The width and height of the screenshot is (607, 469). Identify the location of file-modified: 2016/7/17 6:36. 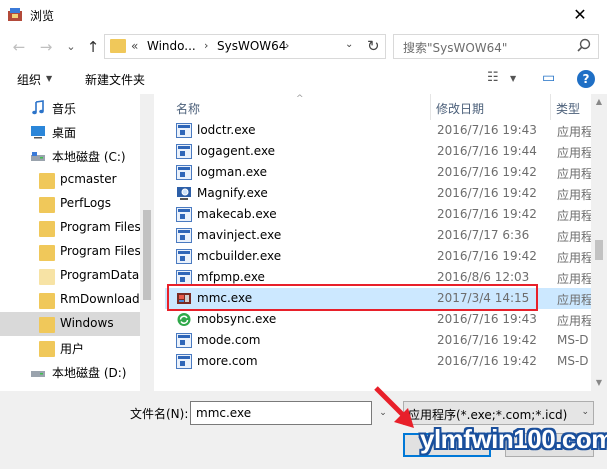
(483, 235).